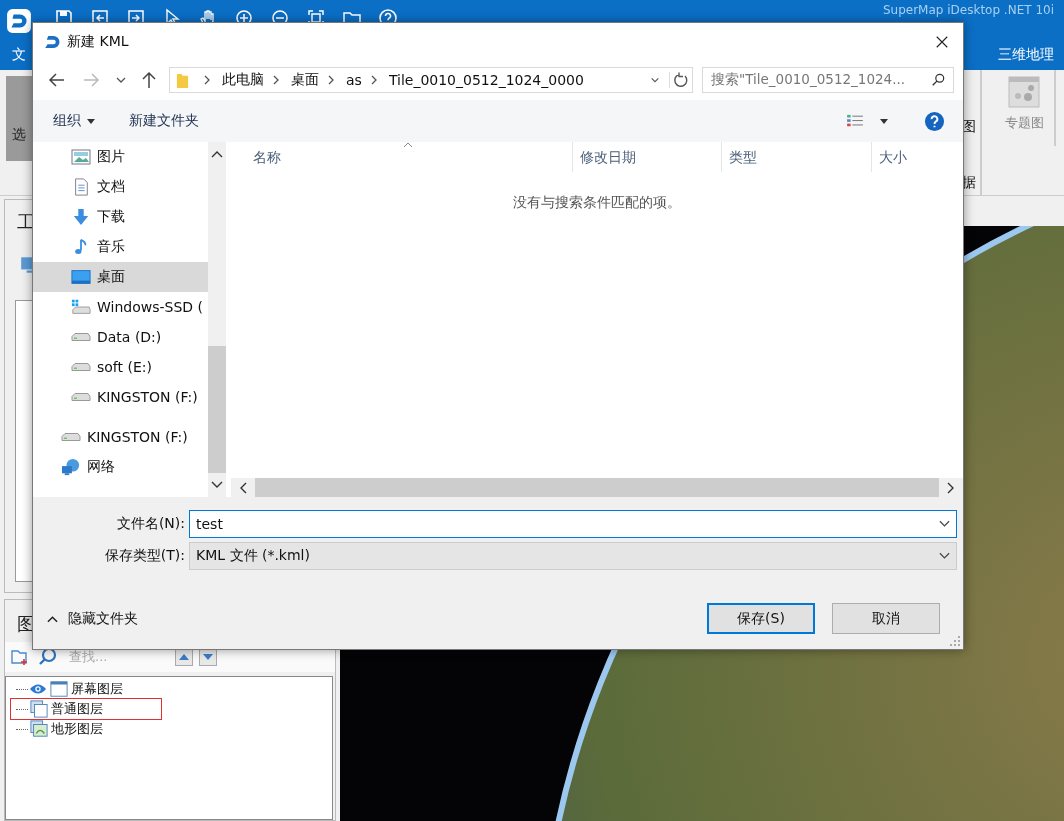 The width and height of the screenshot is (1064, 821). Describe the element at coordinates (243, 80) in the screenshot. I see `breadcrumb-item: 此电脑` at that location.